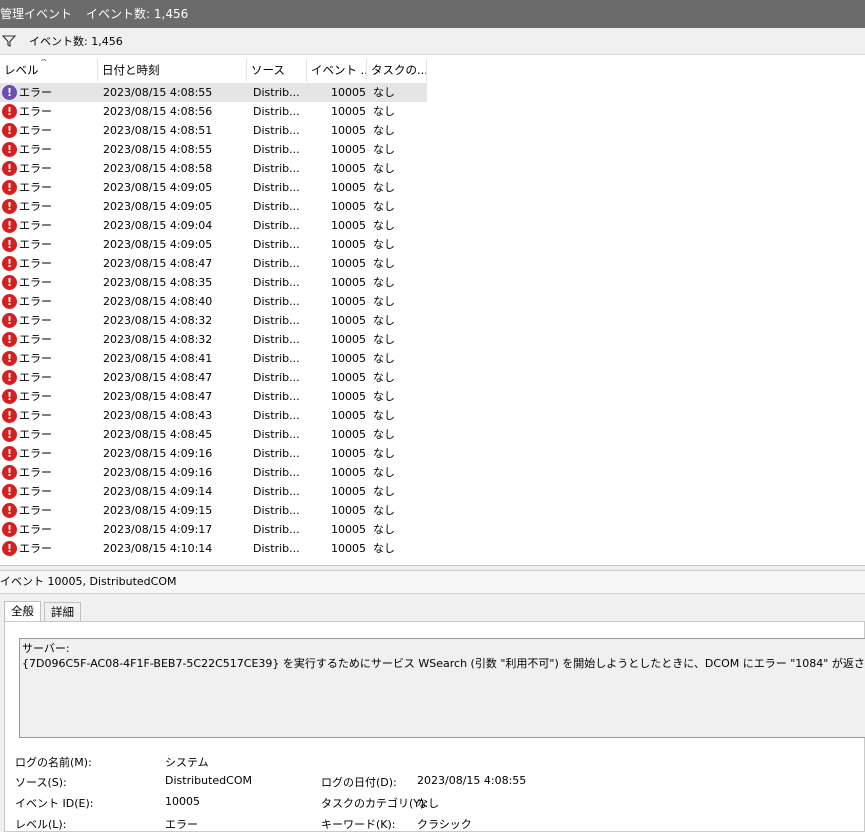 This screenshot has height=832, width=865. What do you see at coordinates (9, 41) in the screenshot?
I see `funnel-icon` at bounding box center [9, 41].